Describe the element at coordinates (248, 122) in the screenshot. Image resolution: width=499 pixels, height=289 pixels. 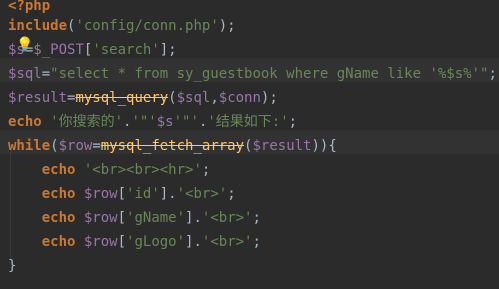
I see `code-token: '结果如下:'` at that location.